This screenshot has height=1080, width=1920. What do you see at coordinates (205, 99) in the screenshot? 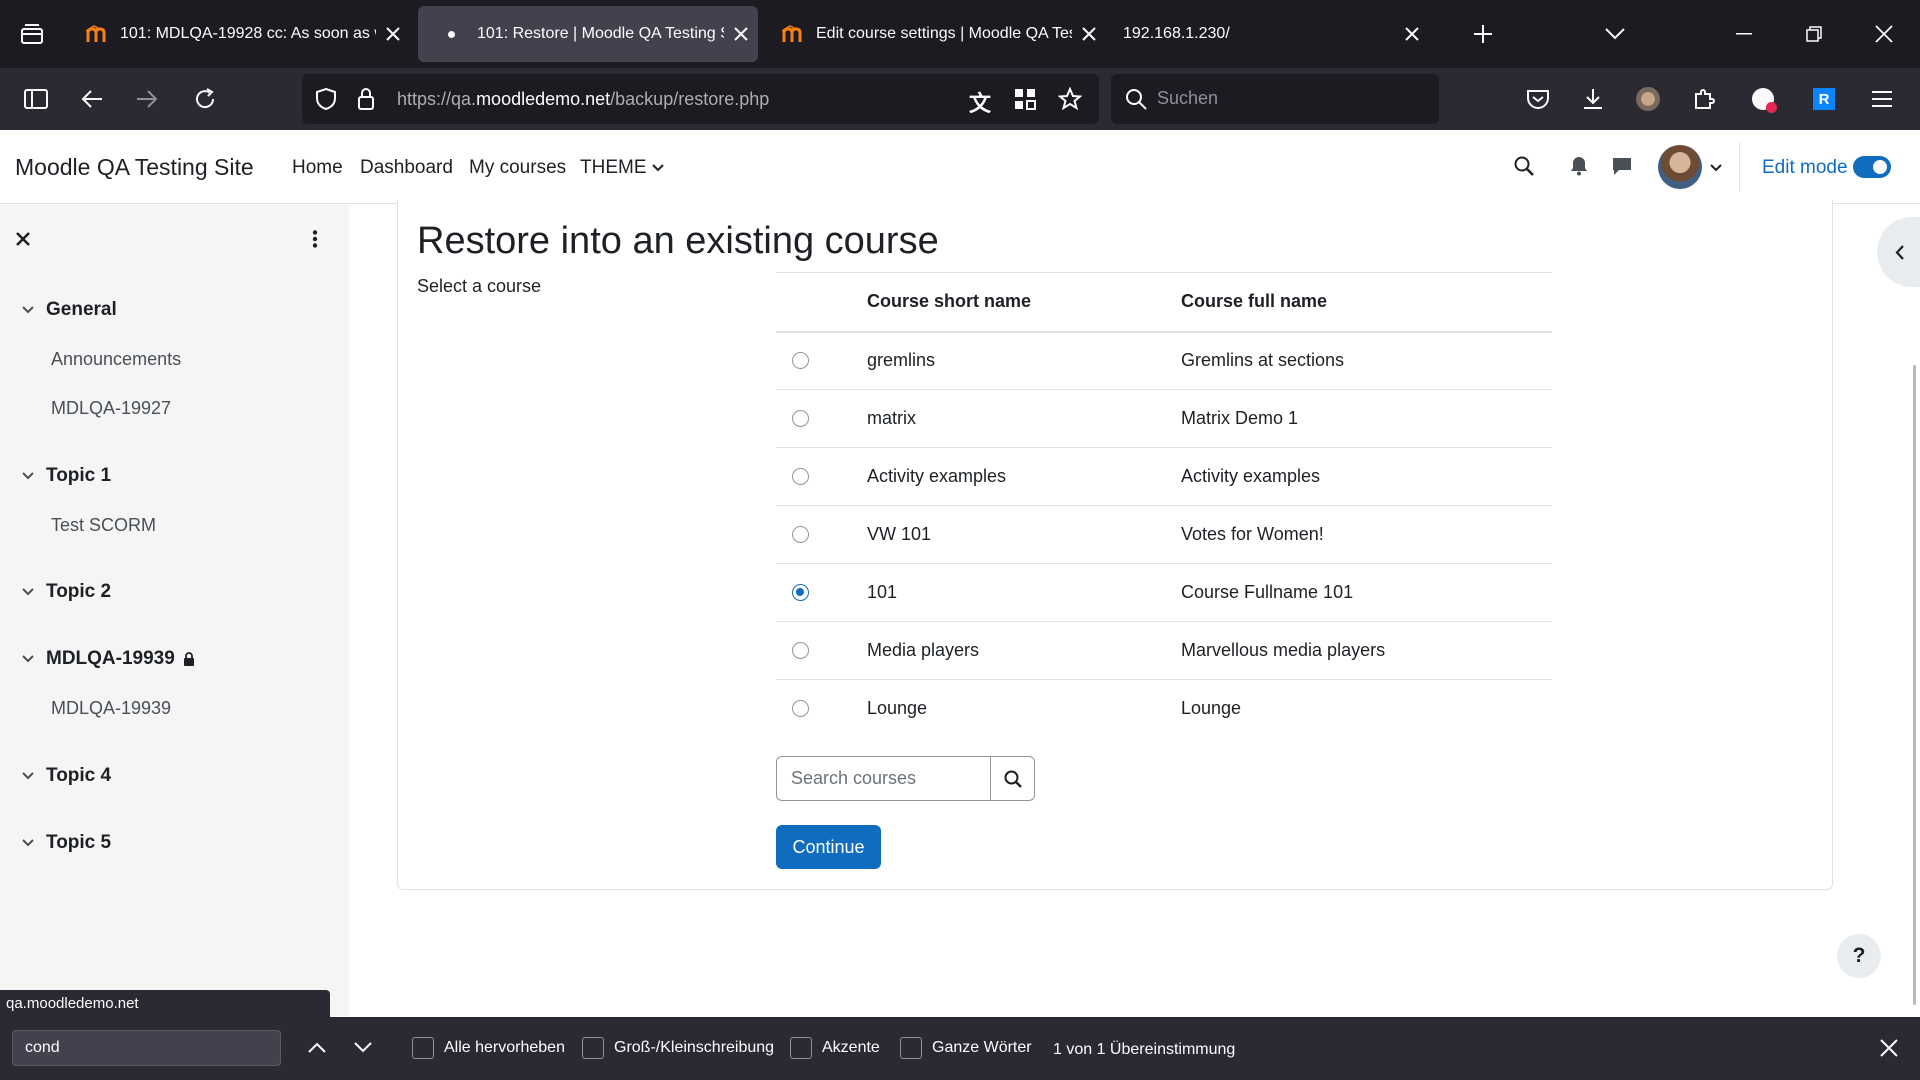
I see `reload-icon` at bounding box center [205, 99].